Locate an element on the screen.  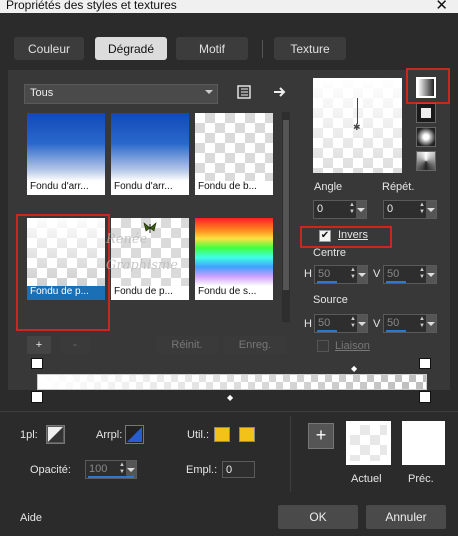
window-title: Propriétés des styles et textures is located at coordinates (91, 6).